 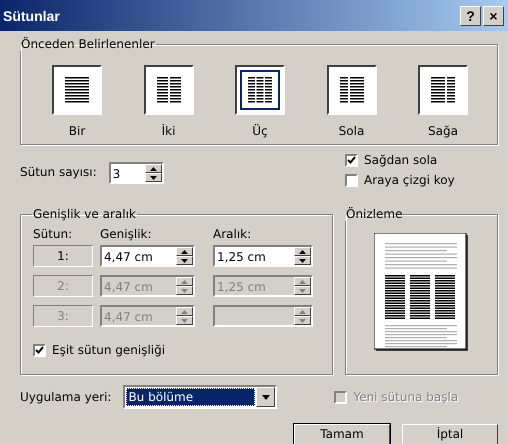 What do you see at coordinates (405, 397) in the screenshot?
I see `checkbox-label: Yeni sütuna başla` at bounding box center [405, 397].